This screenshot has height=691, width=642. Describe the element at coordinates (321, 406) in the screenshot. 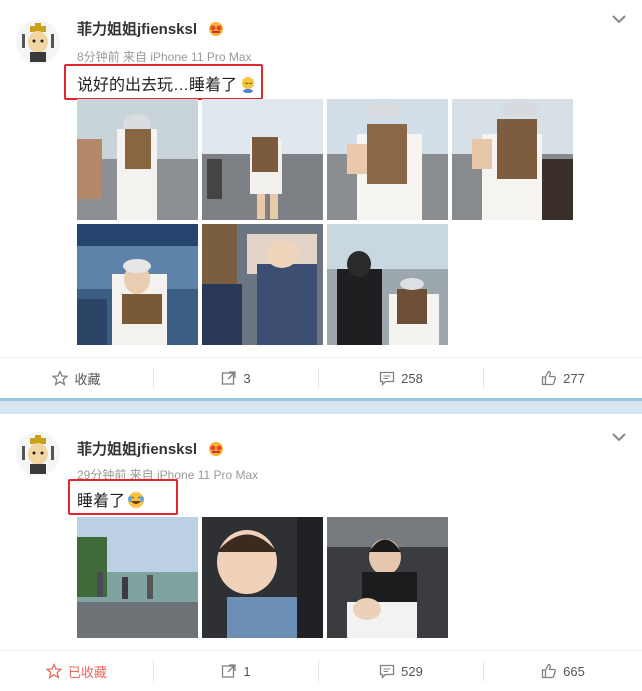

I see `post-divider` at that location.